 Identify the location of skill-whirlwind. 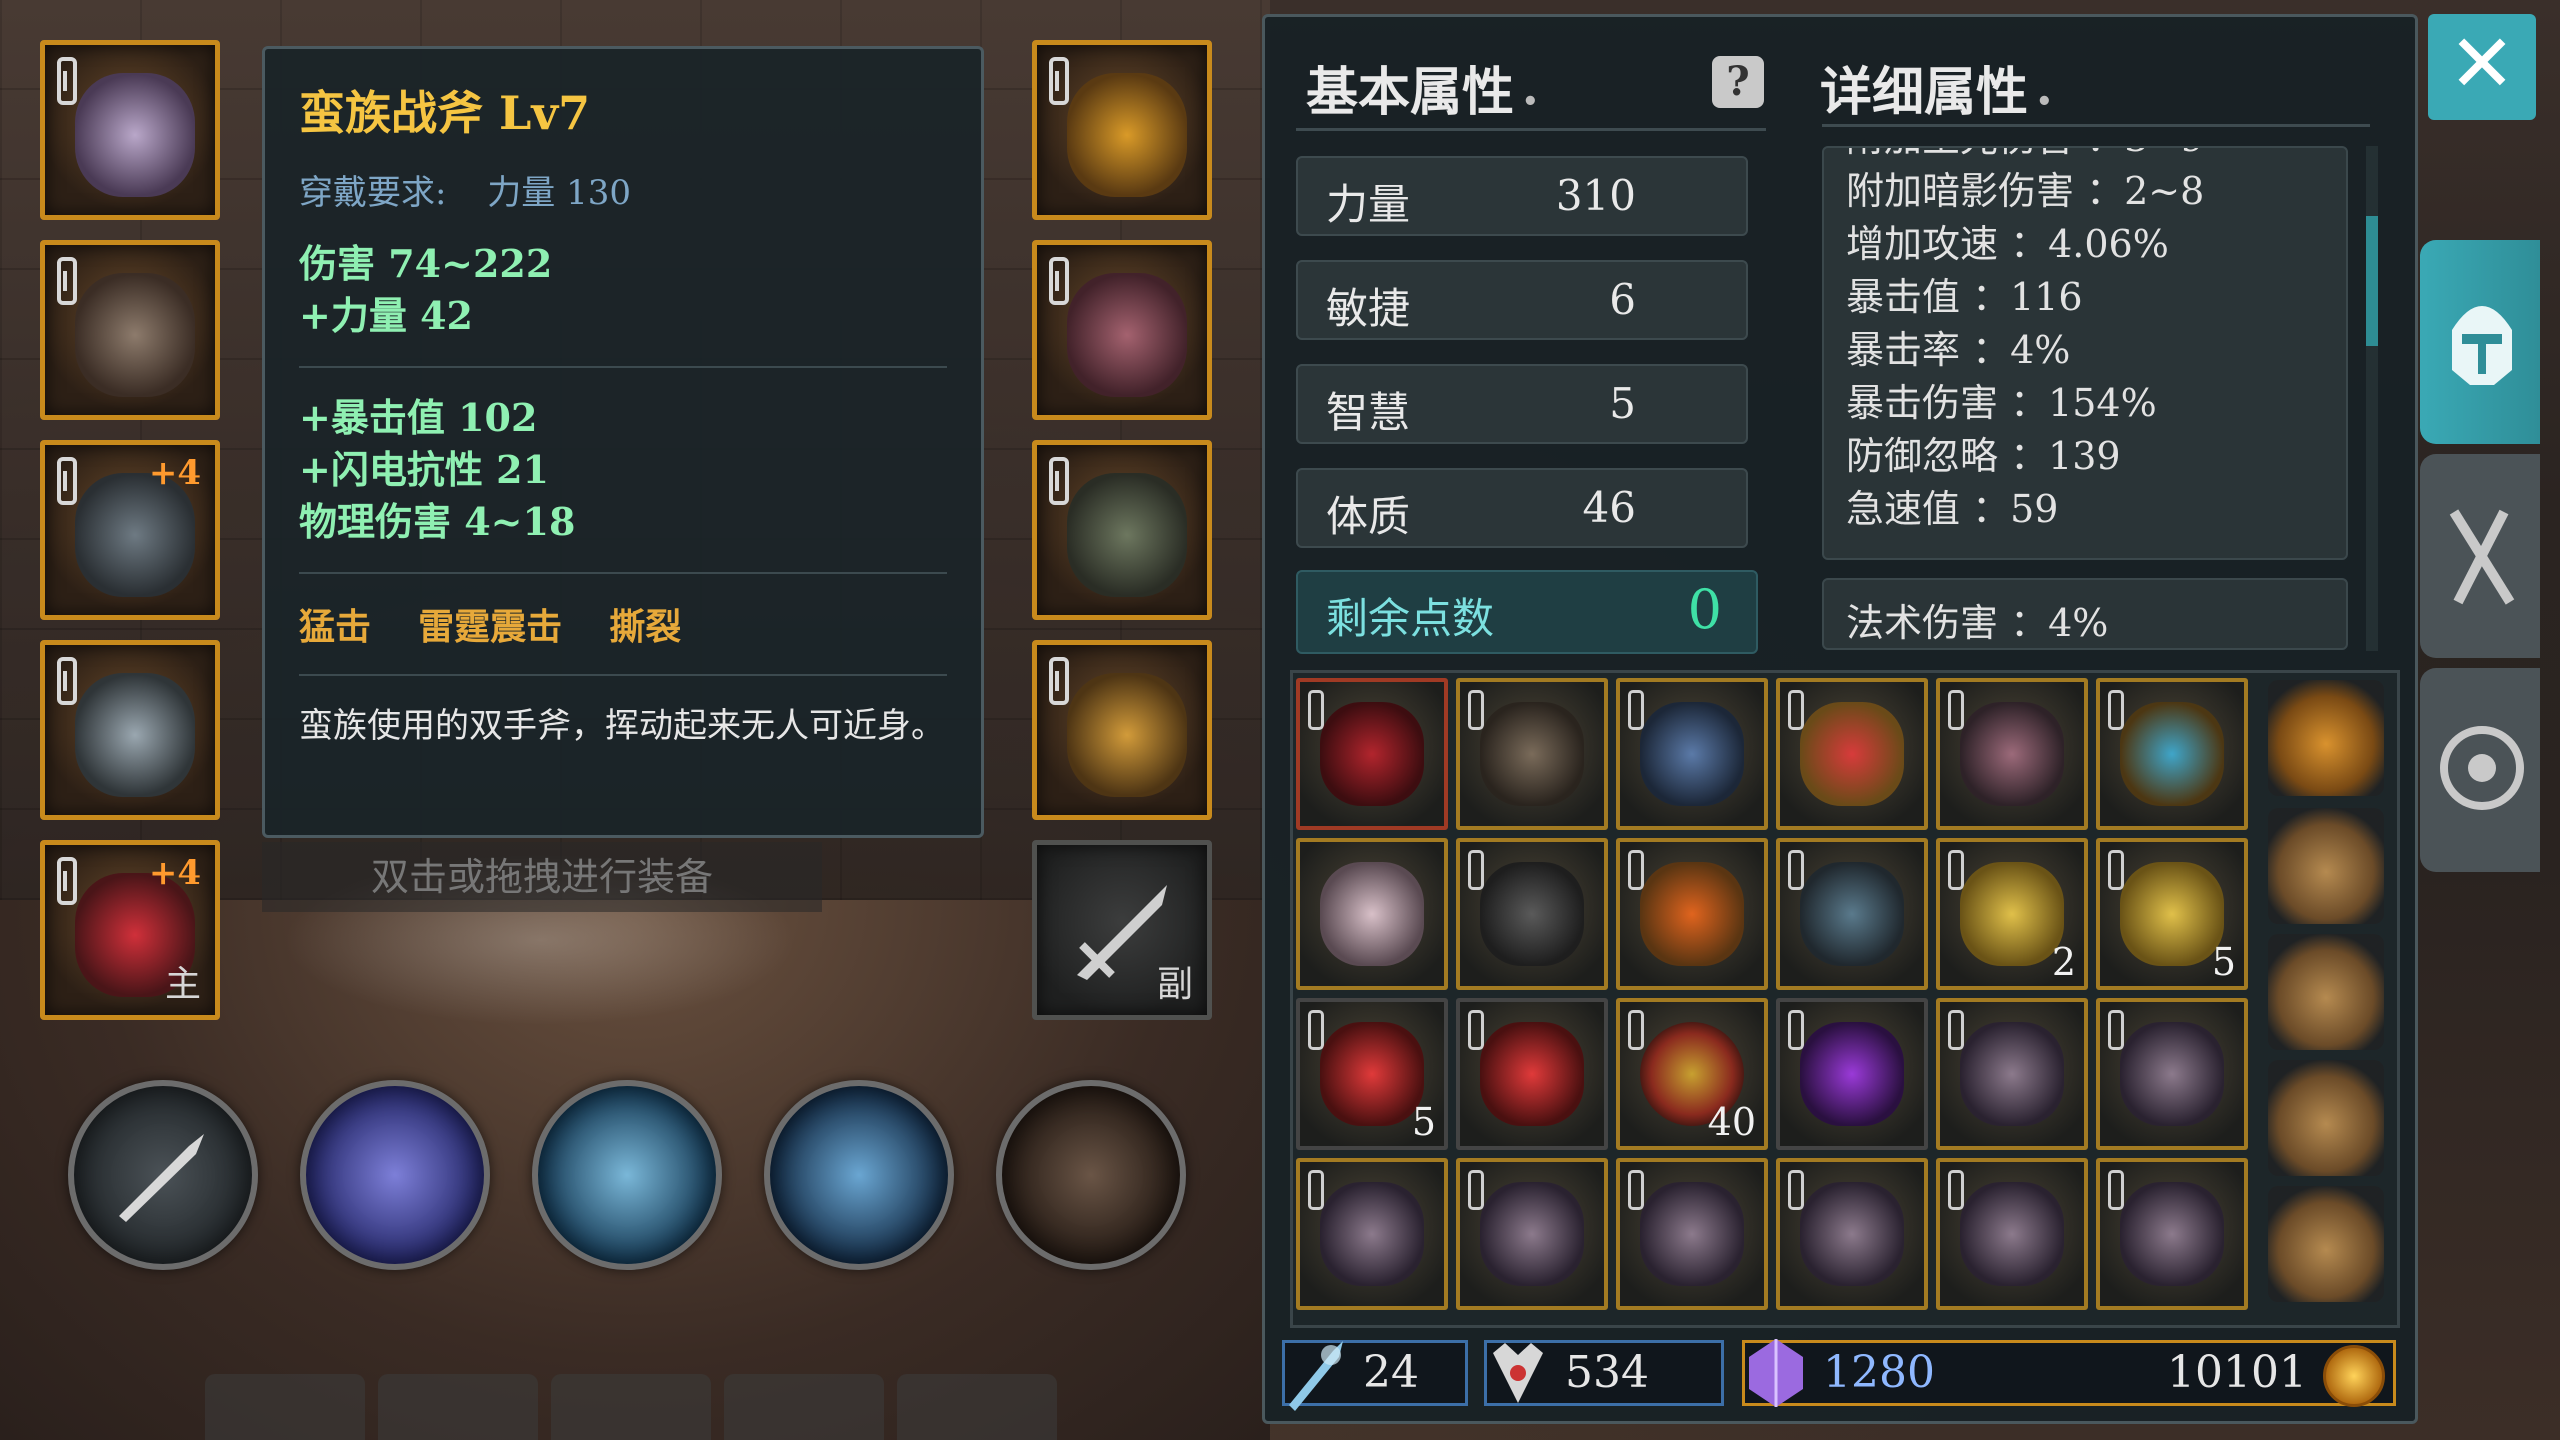
(859, 1175).